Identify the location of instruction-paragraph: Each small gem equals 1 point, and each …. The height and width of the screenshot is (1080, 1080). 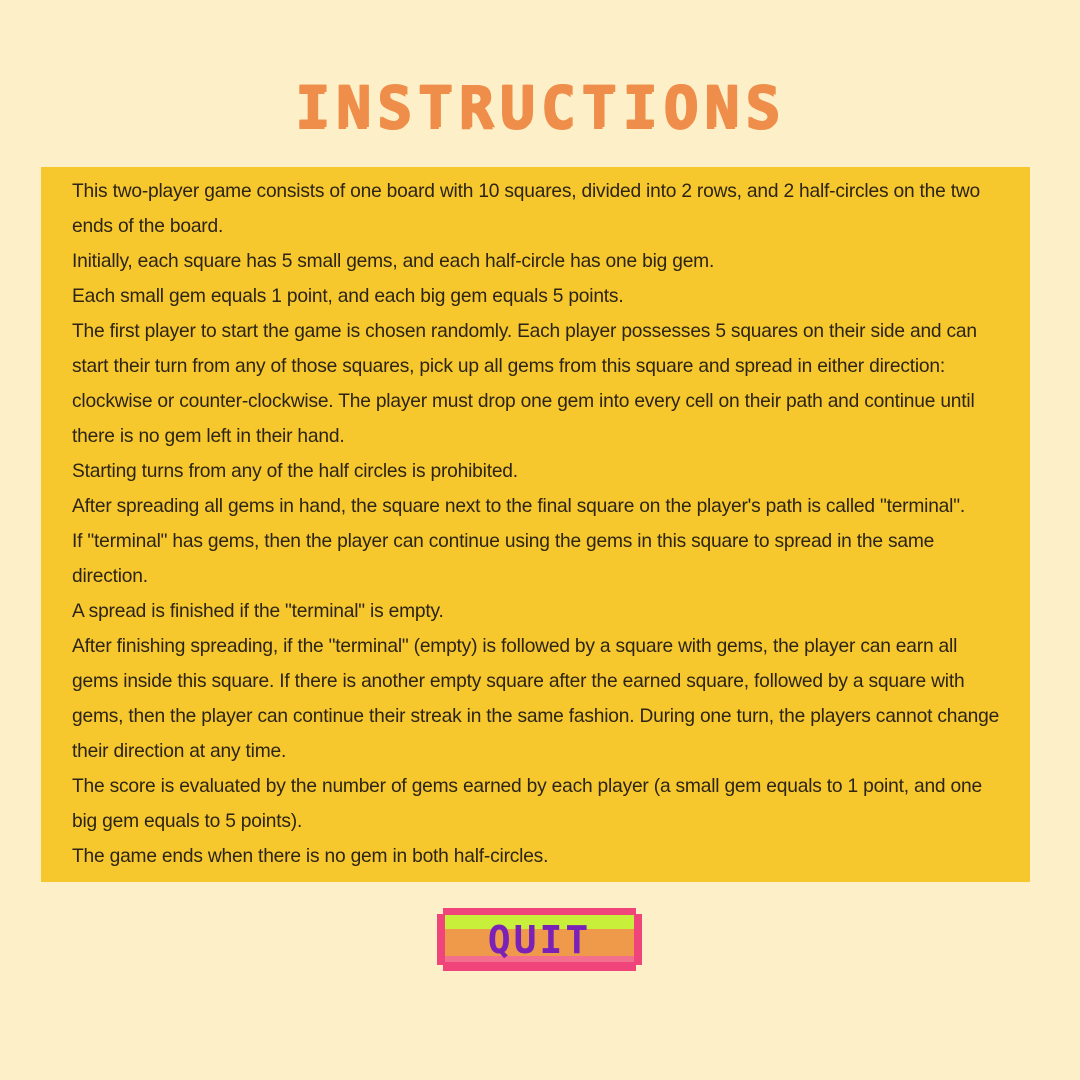
(348, 296).